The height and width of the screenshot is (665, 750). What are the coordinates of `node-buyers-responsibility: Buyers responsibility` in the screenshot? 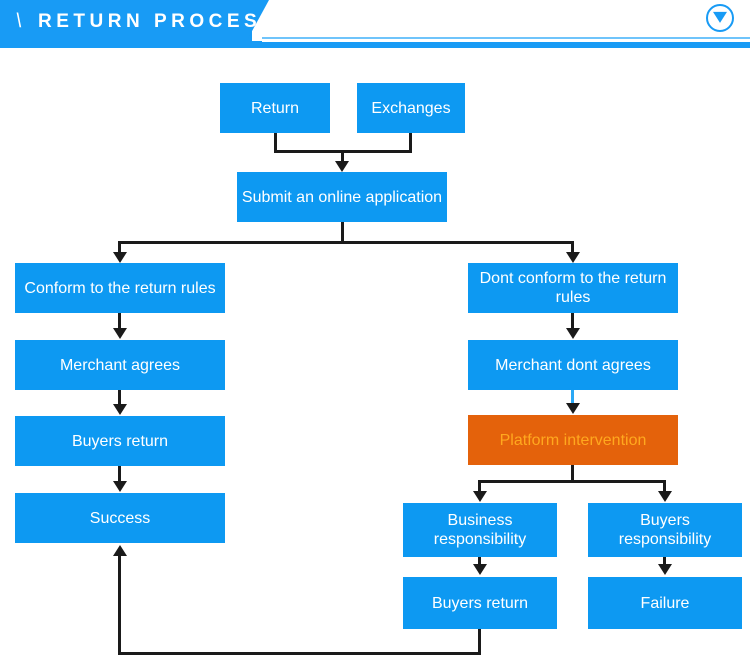 It's located at (665, 530).